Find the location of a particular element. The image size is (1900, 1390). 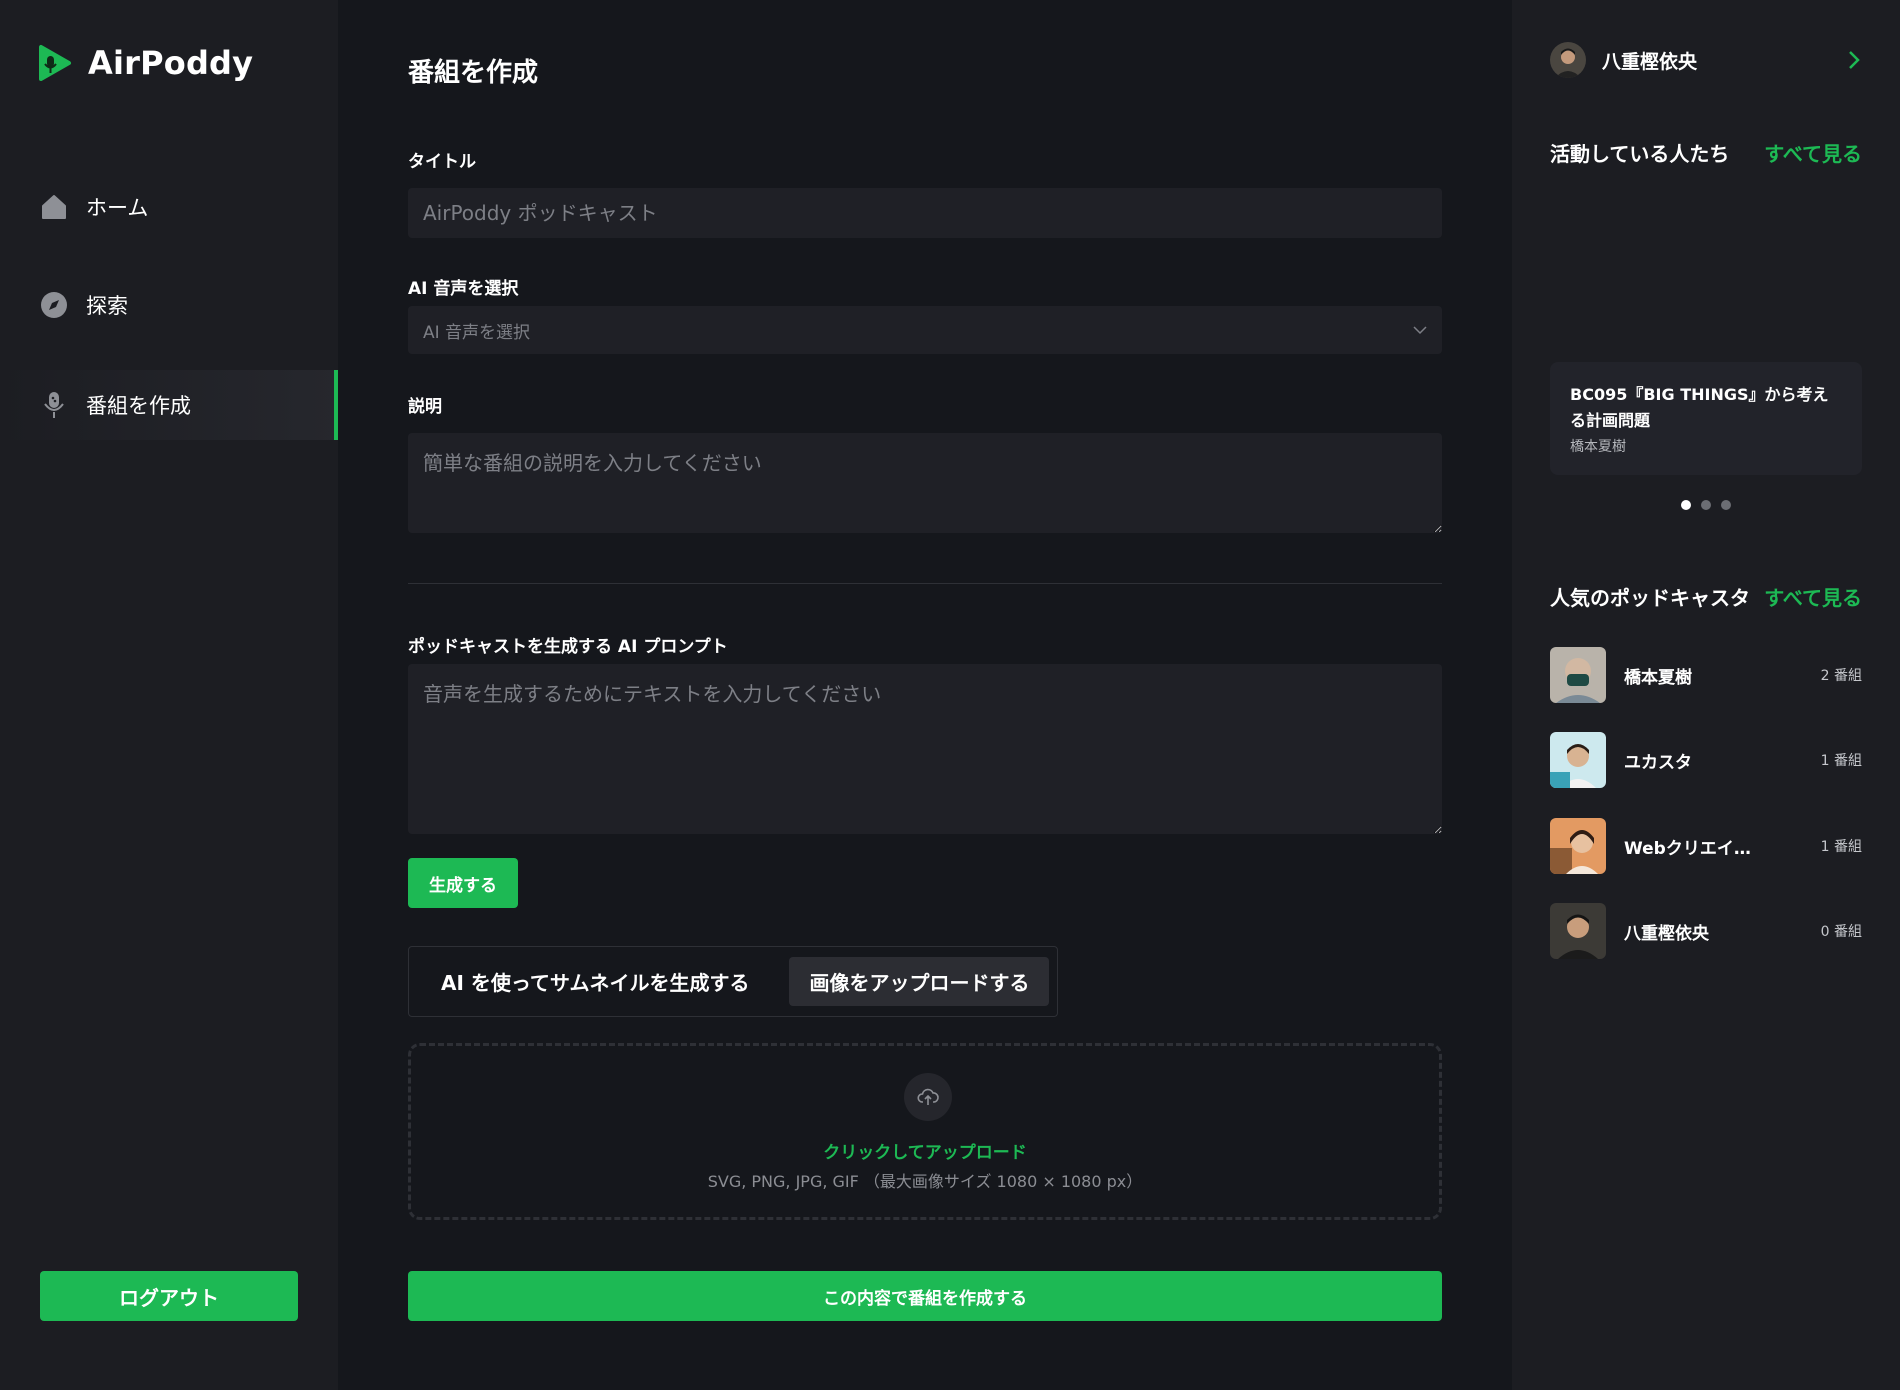

podcaster-count: 0 番組 is located at coordinates (1841, 932).